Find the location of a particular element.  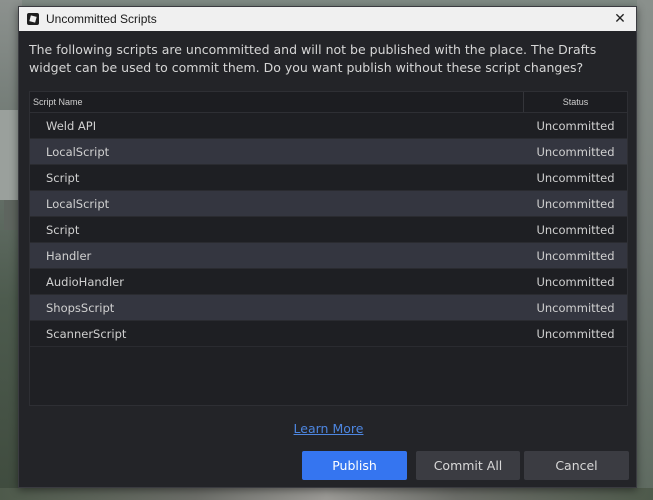

background-scenery-right is located at coordinates (645, 250).